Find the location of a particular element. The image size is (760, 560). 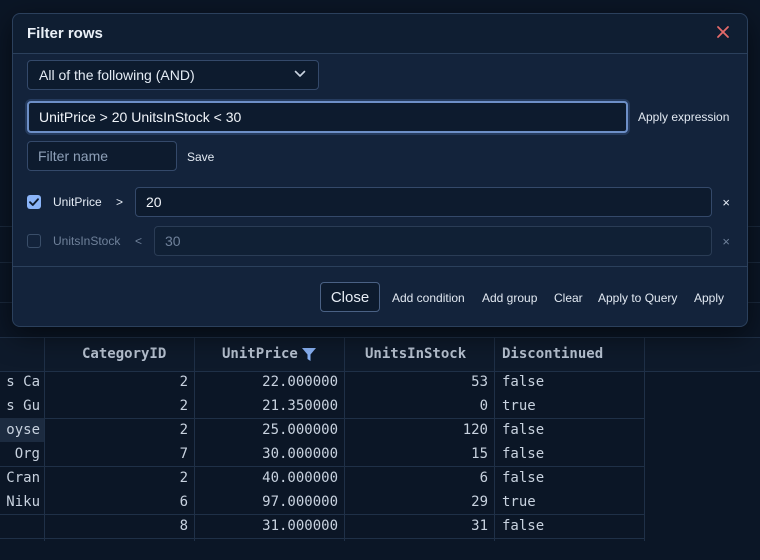

save-filter-button: Save is located at coordinates (200, 157).